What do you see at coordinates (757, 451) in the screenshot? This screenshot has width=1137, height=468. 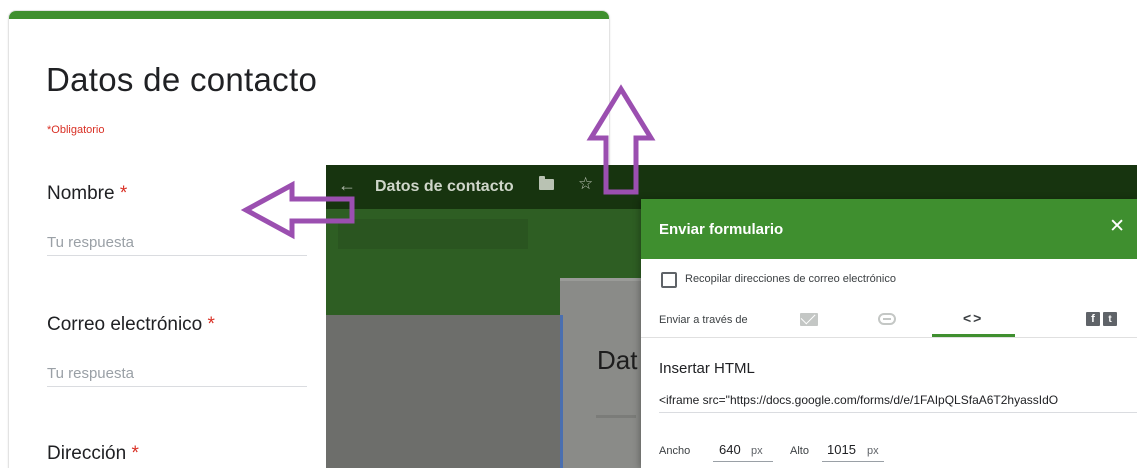 I see `width-unit: px` at bounding box center [757, 451].